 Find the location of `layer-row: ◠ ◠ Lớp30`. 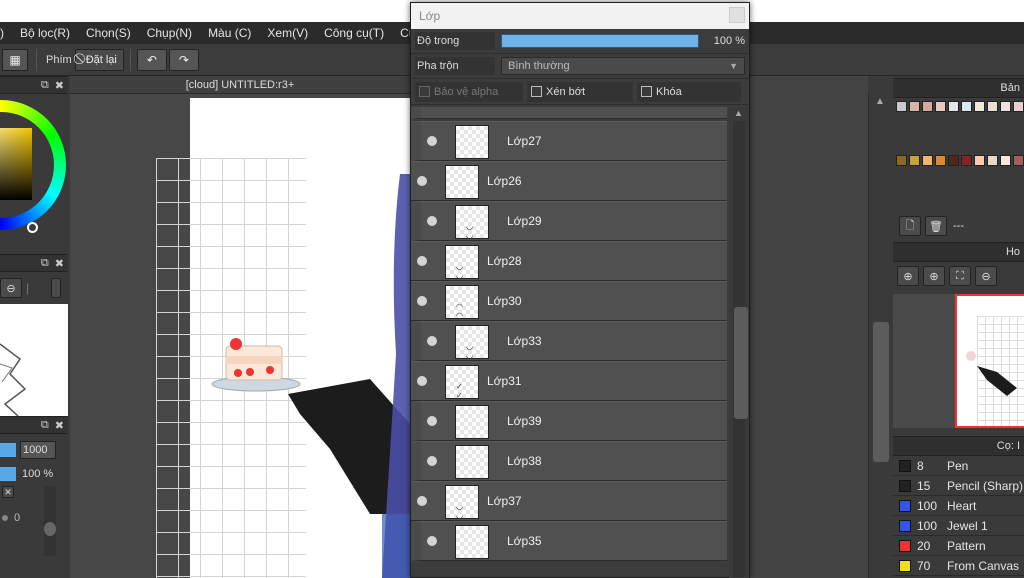

layer-row: ◠ ◠ Lớp30 is located at coordinates (569, 301).